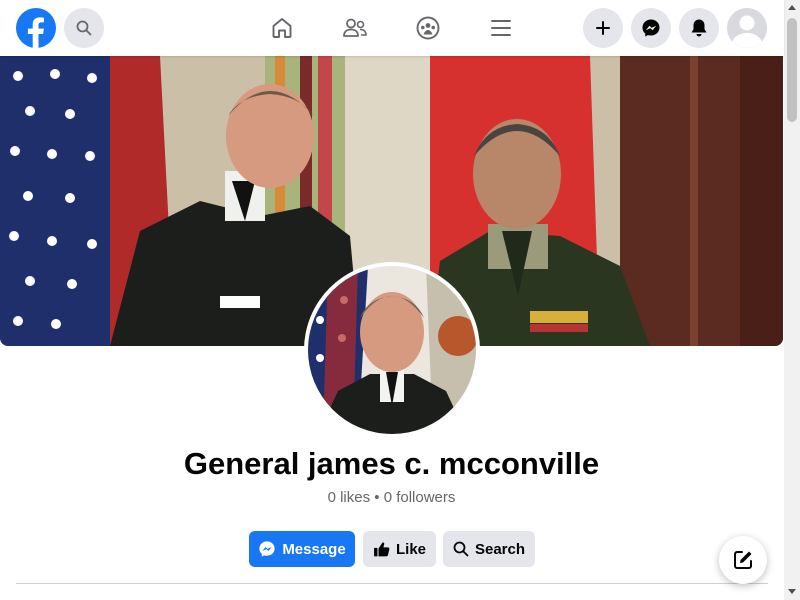 The image size is (800, 600). What do you see at coordinates (410, 549) in the screenshot?
I see `like-button-label: Like` at bounding box center [410, 549].